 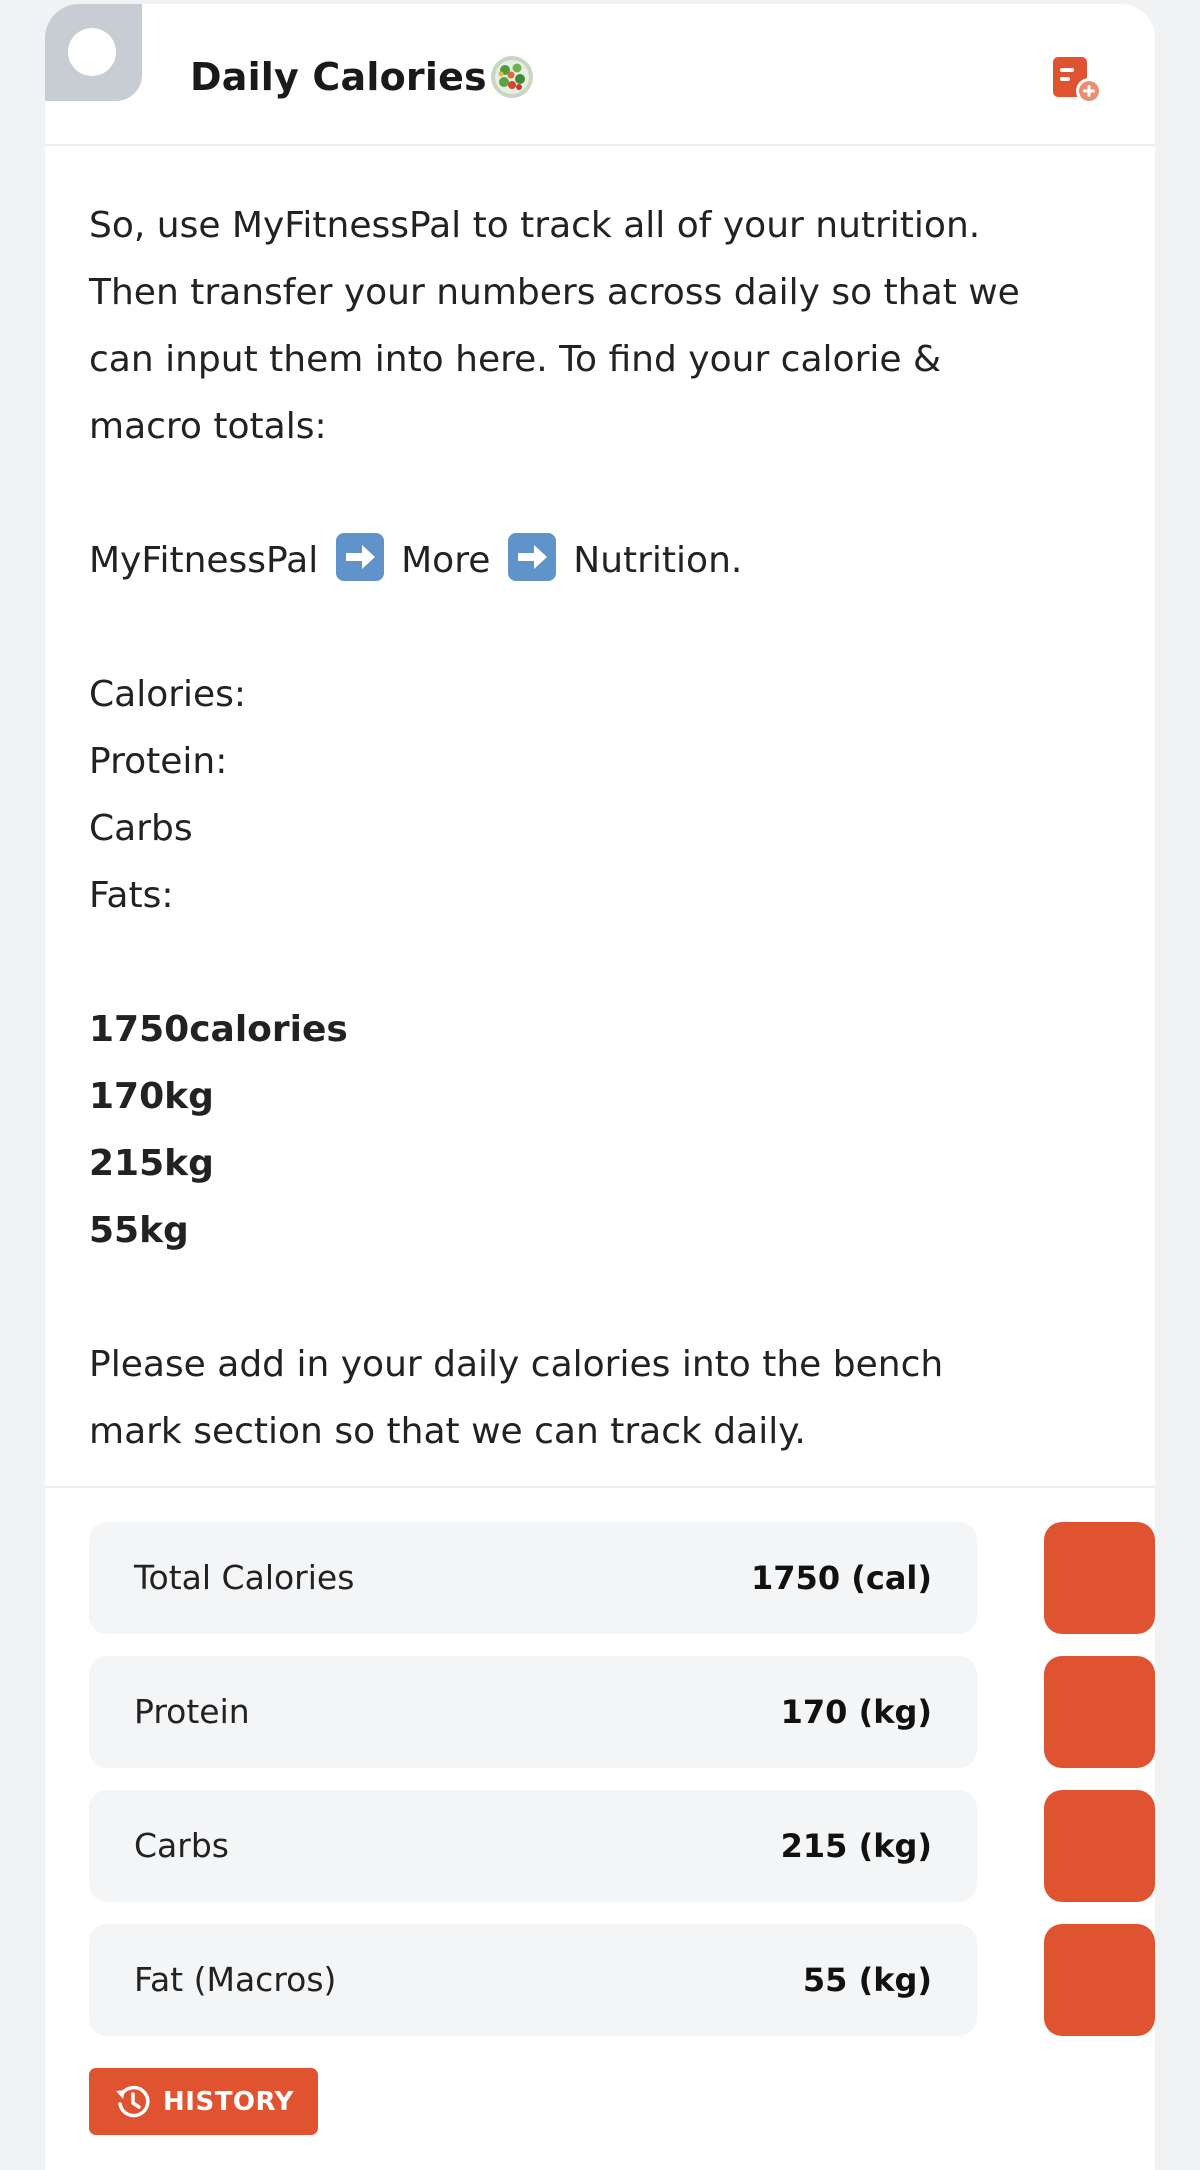 What do you see at coordinates (856, 1846) in the screenshot?
I see `metric-value: 215 (kg)` at bounding box center [856, 1846].